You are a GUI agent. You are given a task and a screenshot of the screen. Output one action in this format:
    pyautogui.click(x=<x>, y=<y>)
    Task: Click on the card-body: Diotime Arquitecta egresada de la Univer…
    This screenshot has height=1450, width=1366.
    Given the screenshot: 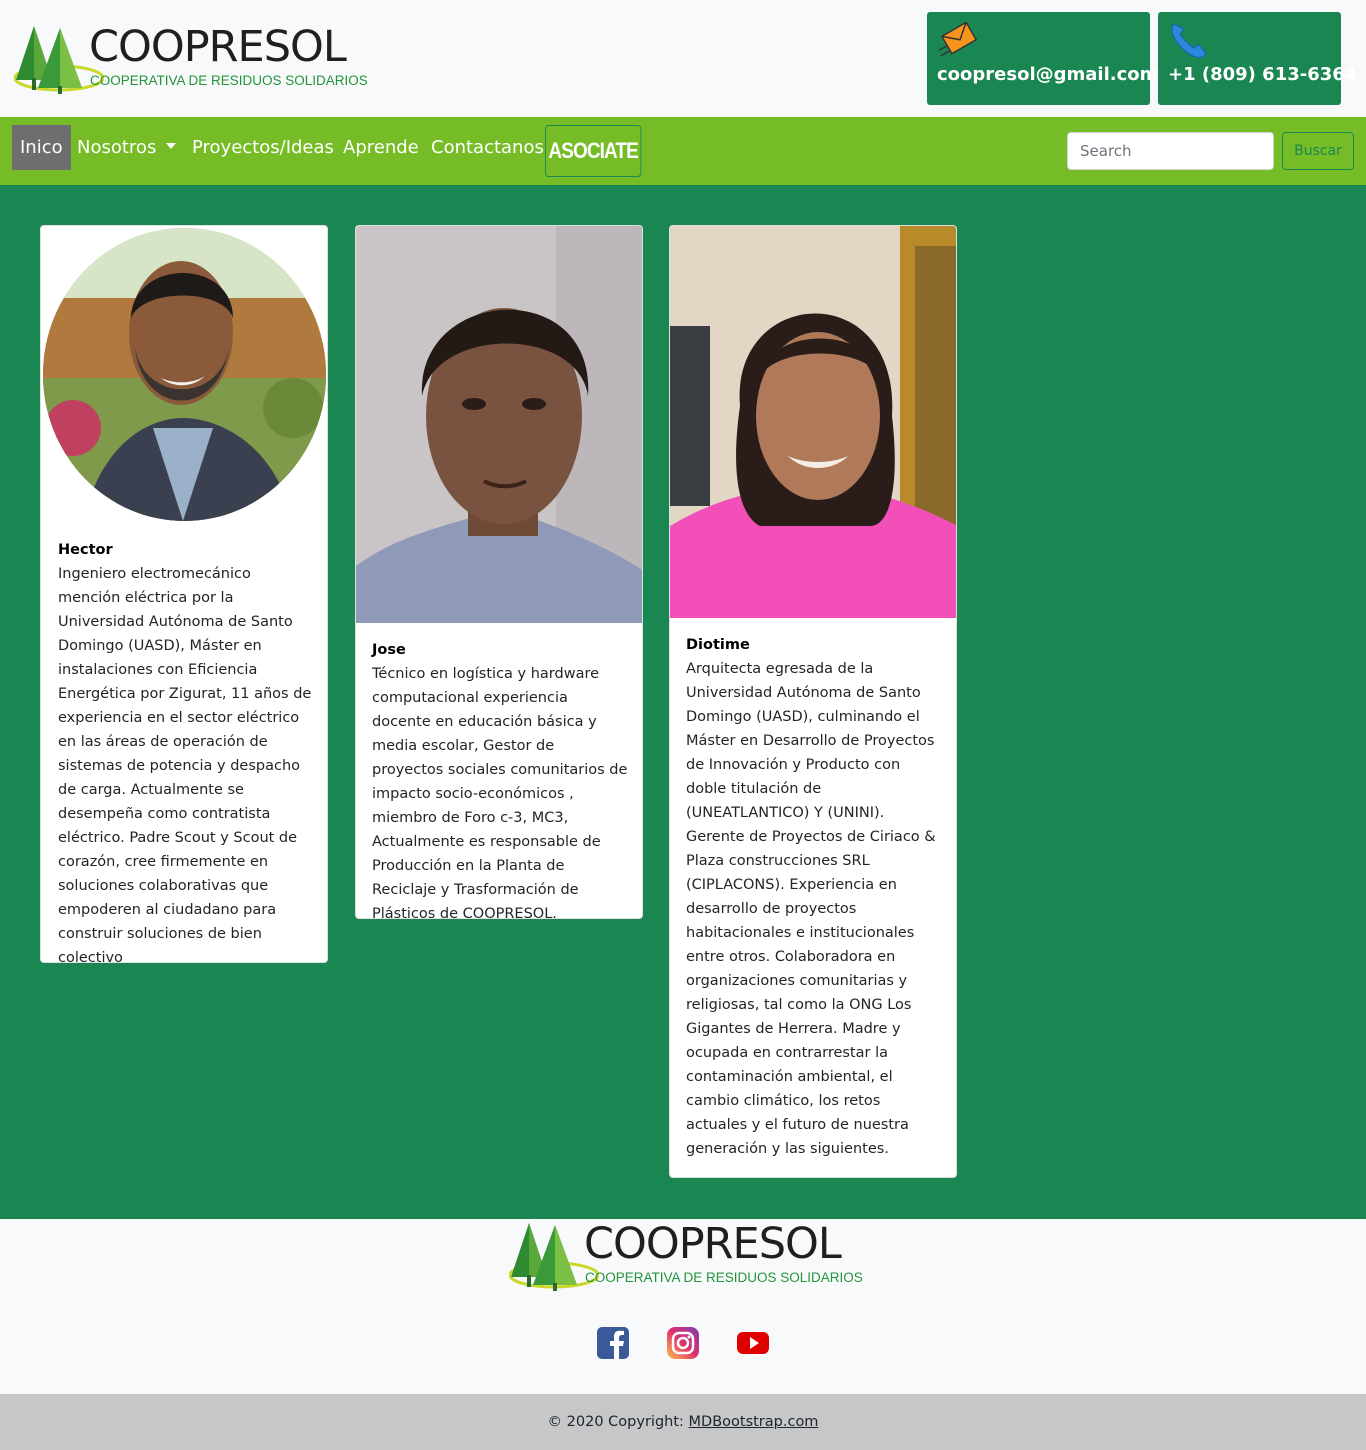 What is the action you would take?
    pyautogui.click(x=815, y=897)
    